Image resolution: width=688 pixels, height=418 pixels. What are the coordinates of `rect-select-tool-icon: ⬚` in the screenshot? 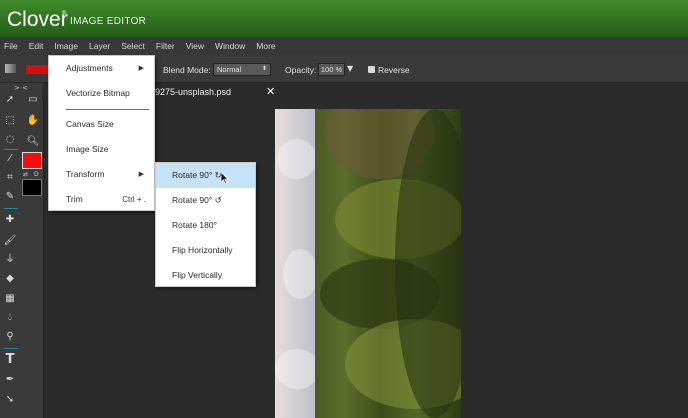 It's located at (10, 121).